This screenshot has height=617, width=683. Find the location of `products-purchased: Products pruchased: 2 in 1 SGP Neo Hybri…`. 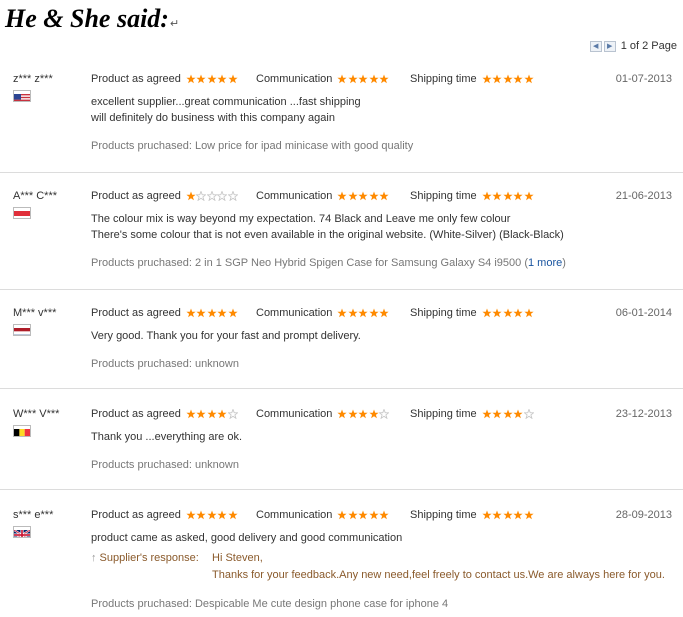

products-purchased: Products pruchased: 2 in 1 SGP Neo Hybri… is located at coordinates (328, 263).